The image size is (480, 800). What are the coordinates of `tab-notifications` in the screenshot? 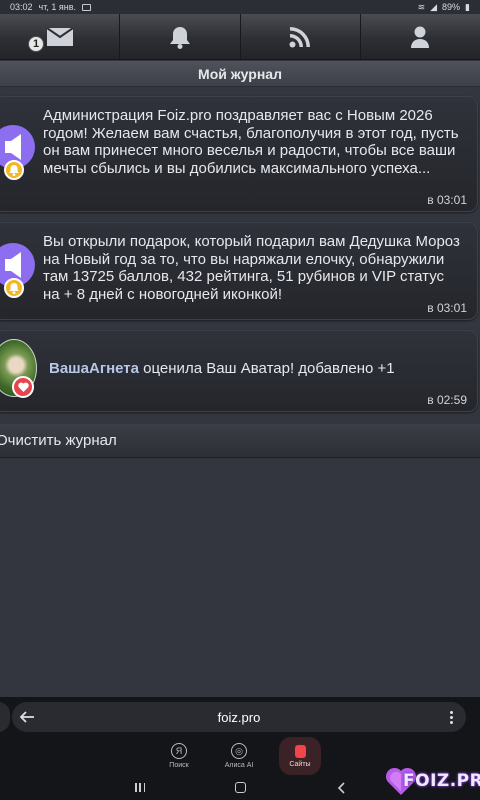 It's located at (180, 36).